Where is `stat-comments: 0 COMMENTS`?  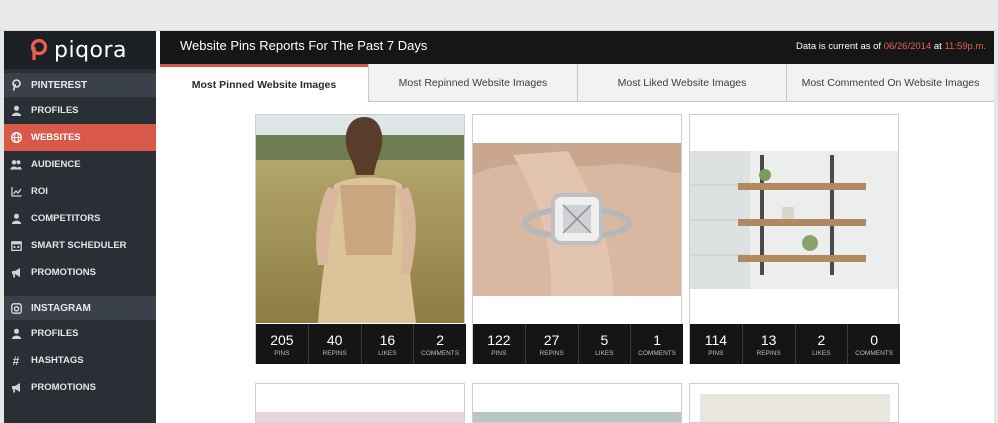 stat-comments: 0 COMMENTS is located at coordinates (874, 344).